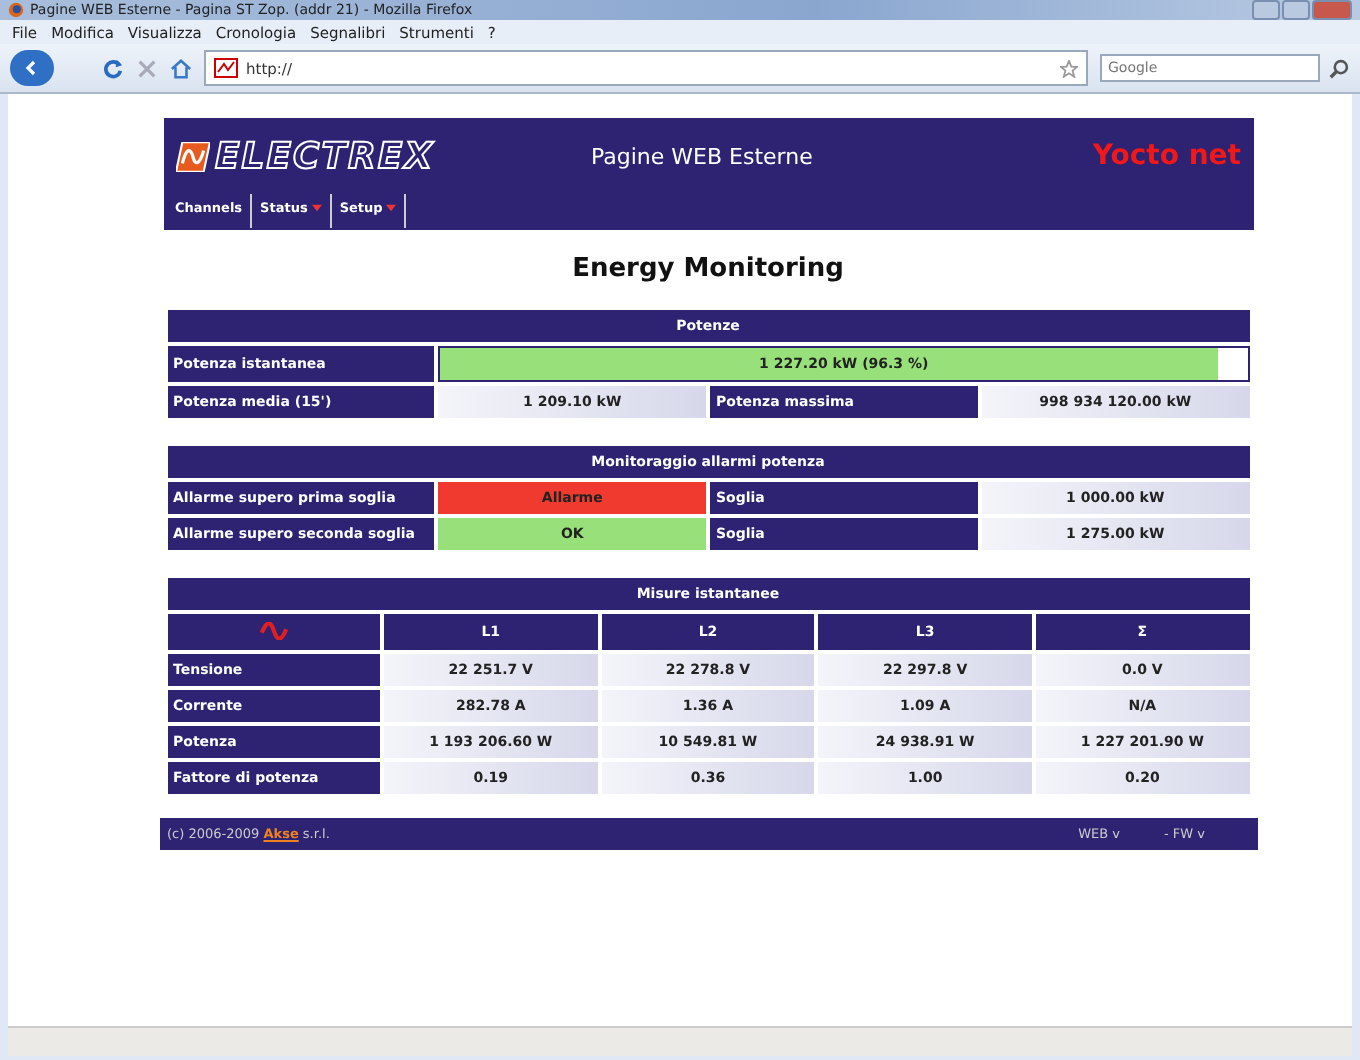  What do you see at coordinates (226, 68) in the screenshot?
I see `site-icon` at bounding box center [226, 68].